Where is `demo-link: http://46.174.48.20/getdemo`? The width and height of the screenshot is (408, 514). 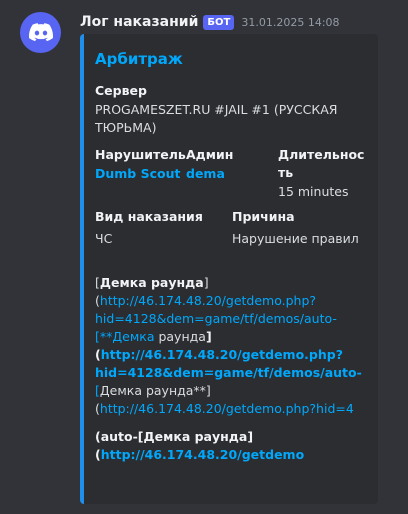
demo-link: http://46.174.48.20/getdemo is located at coordinates (202, 454).